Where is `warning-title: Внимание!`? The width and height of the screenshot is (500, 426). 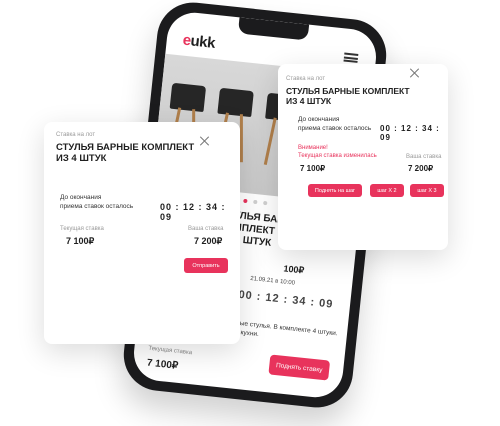 warning-title: Внимание! is located at coordinates (313, 148).